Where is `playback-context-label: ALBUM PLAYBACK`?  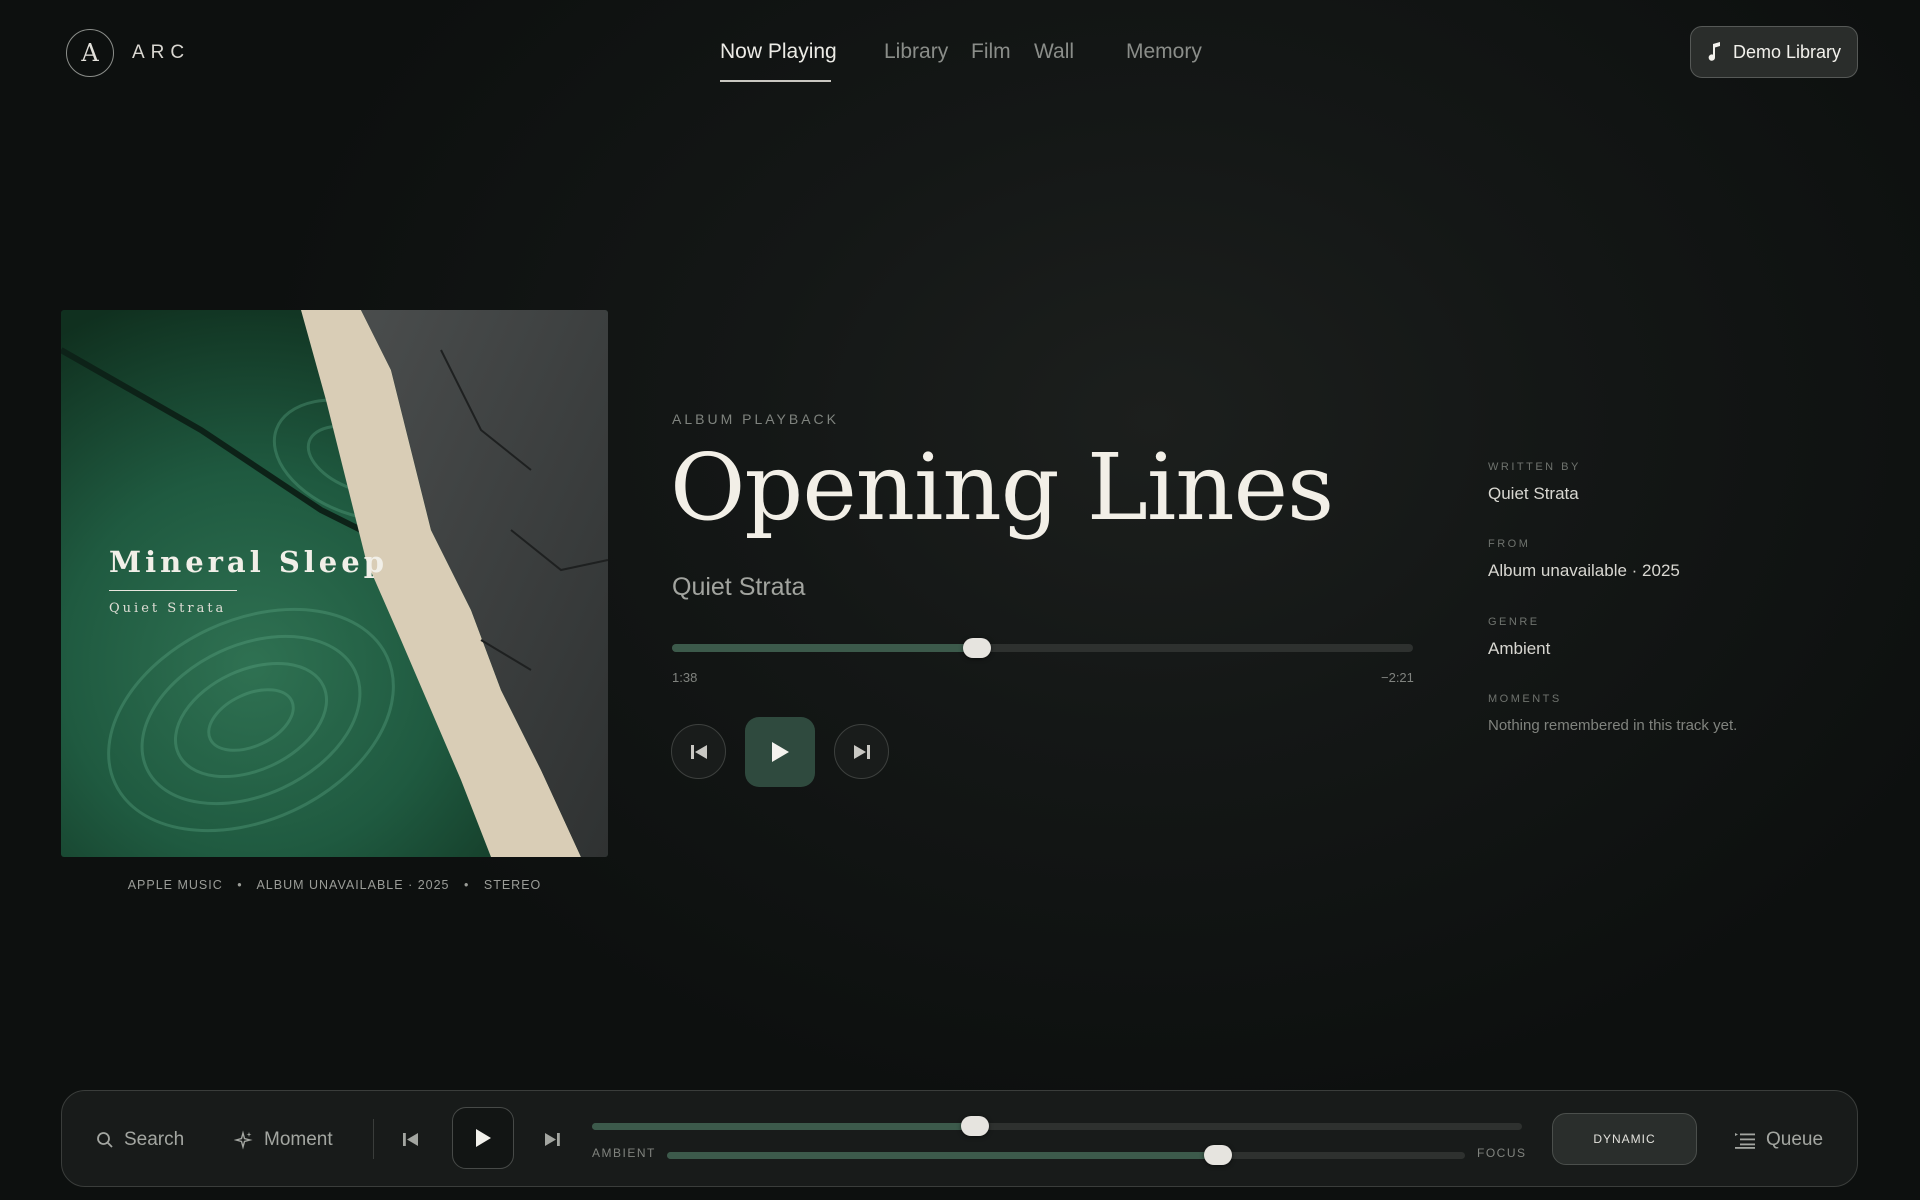 playback-context-label: ALBUM PLAYBACK is located at coordinates (756, 419).